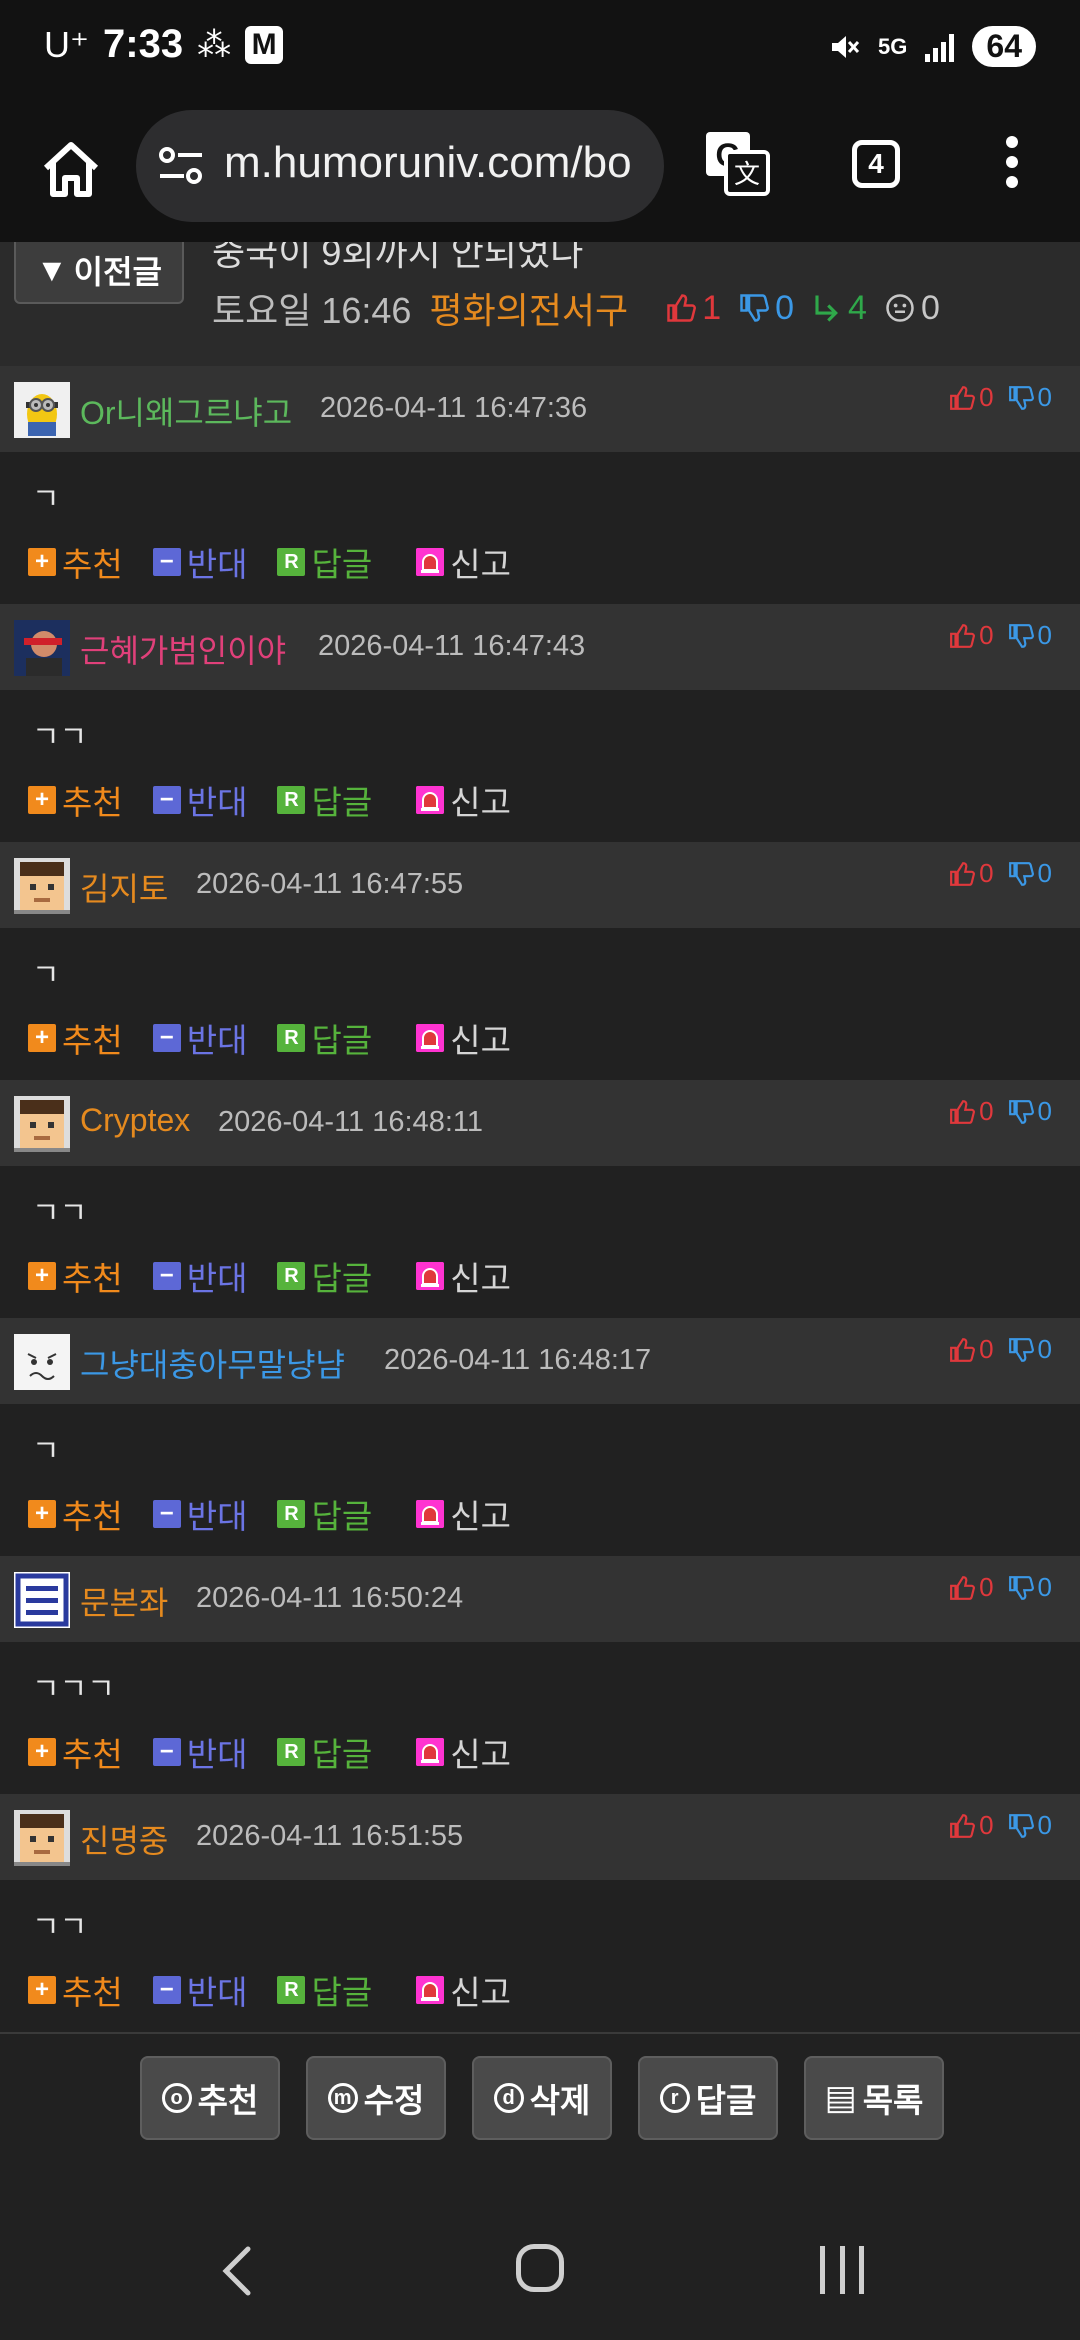 The image size is (1080, 2340). What do you see at coordinates (452, 646) in the screenshot?
I see `comment-time: 2026-04-11 16:47:43` at bounding box center [452, 646].